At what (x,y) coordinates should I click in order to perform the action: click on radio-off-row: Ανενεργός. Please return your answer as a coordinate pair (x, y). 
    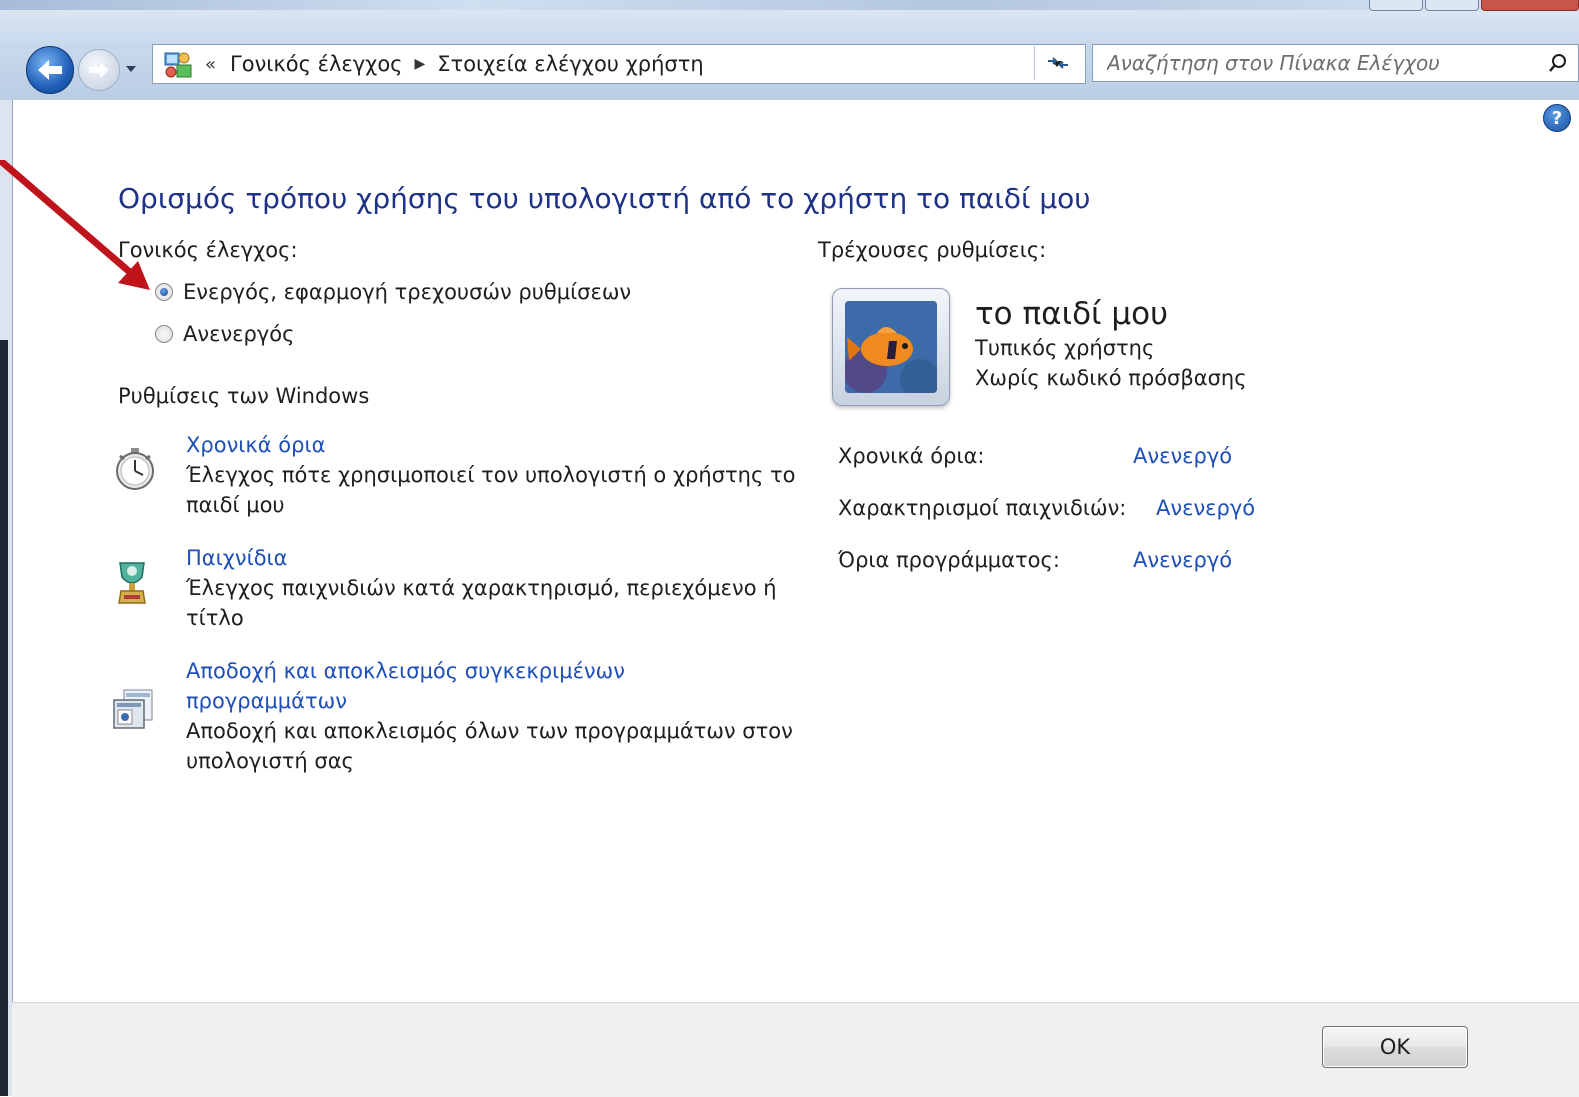
    Looking at the image, I should click on (224, 334).